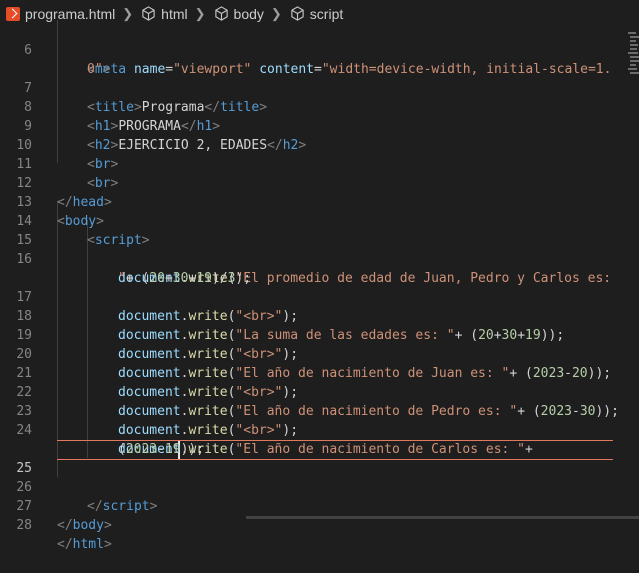 The width and height of the screenshot is (639, 573). What do you see at coordinates (16, 230) in the screenshot?
I see `code-line: 15` at bounding box center [16, 230].